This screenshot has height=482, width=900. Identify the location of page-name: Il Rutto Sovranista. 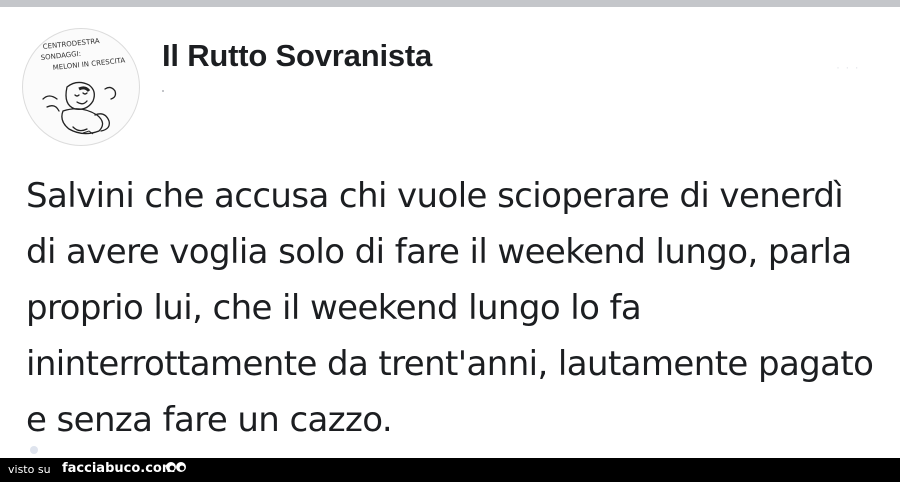
(297, 56).